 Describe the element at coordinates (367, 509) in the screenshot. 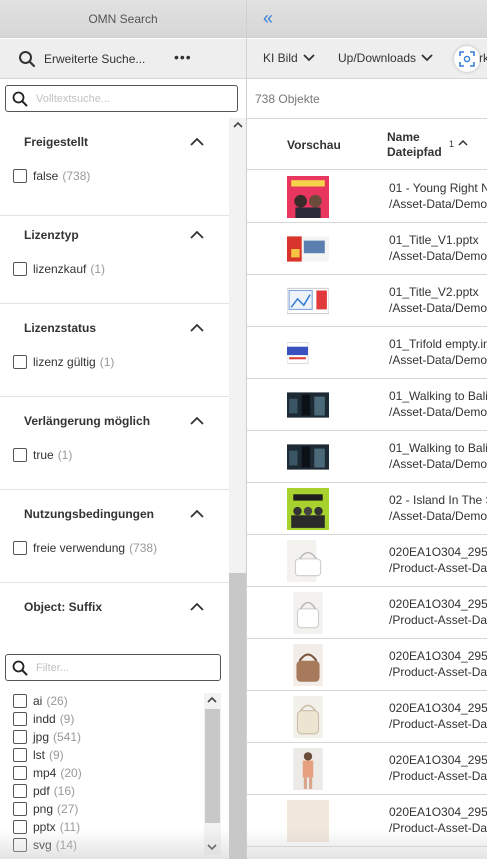

I see `table-row: 02 - Island In The Sun/Asset-Data/Demo` at that location.